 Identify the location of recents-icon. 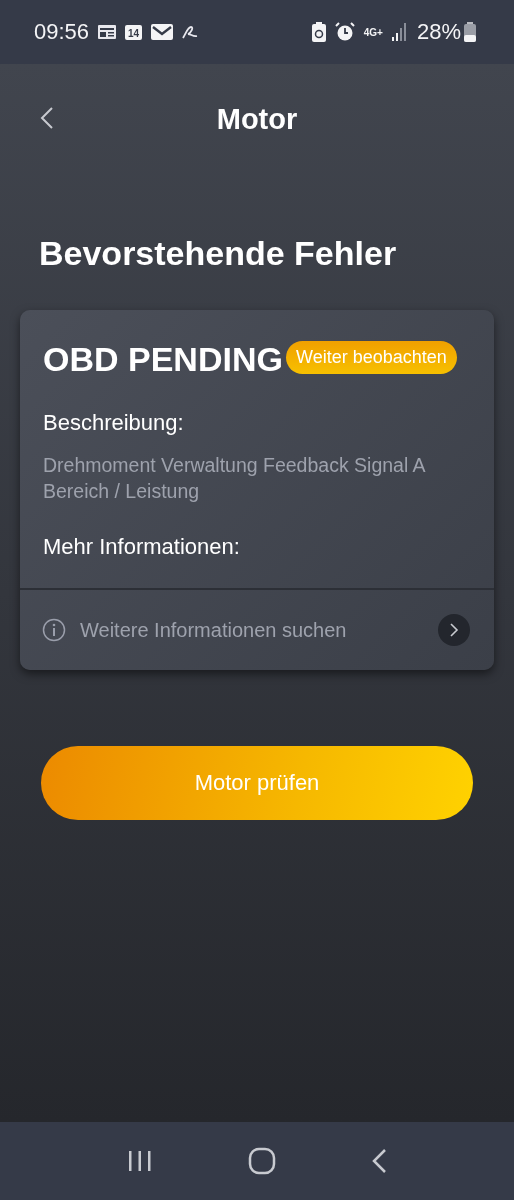
(140, 1161).